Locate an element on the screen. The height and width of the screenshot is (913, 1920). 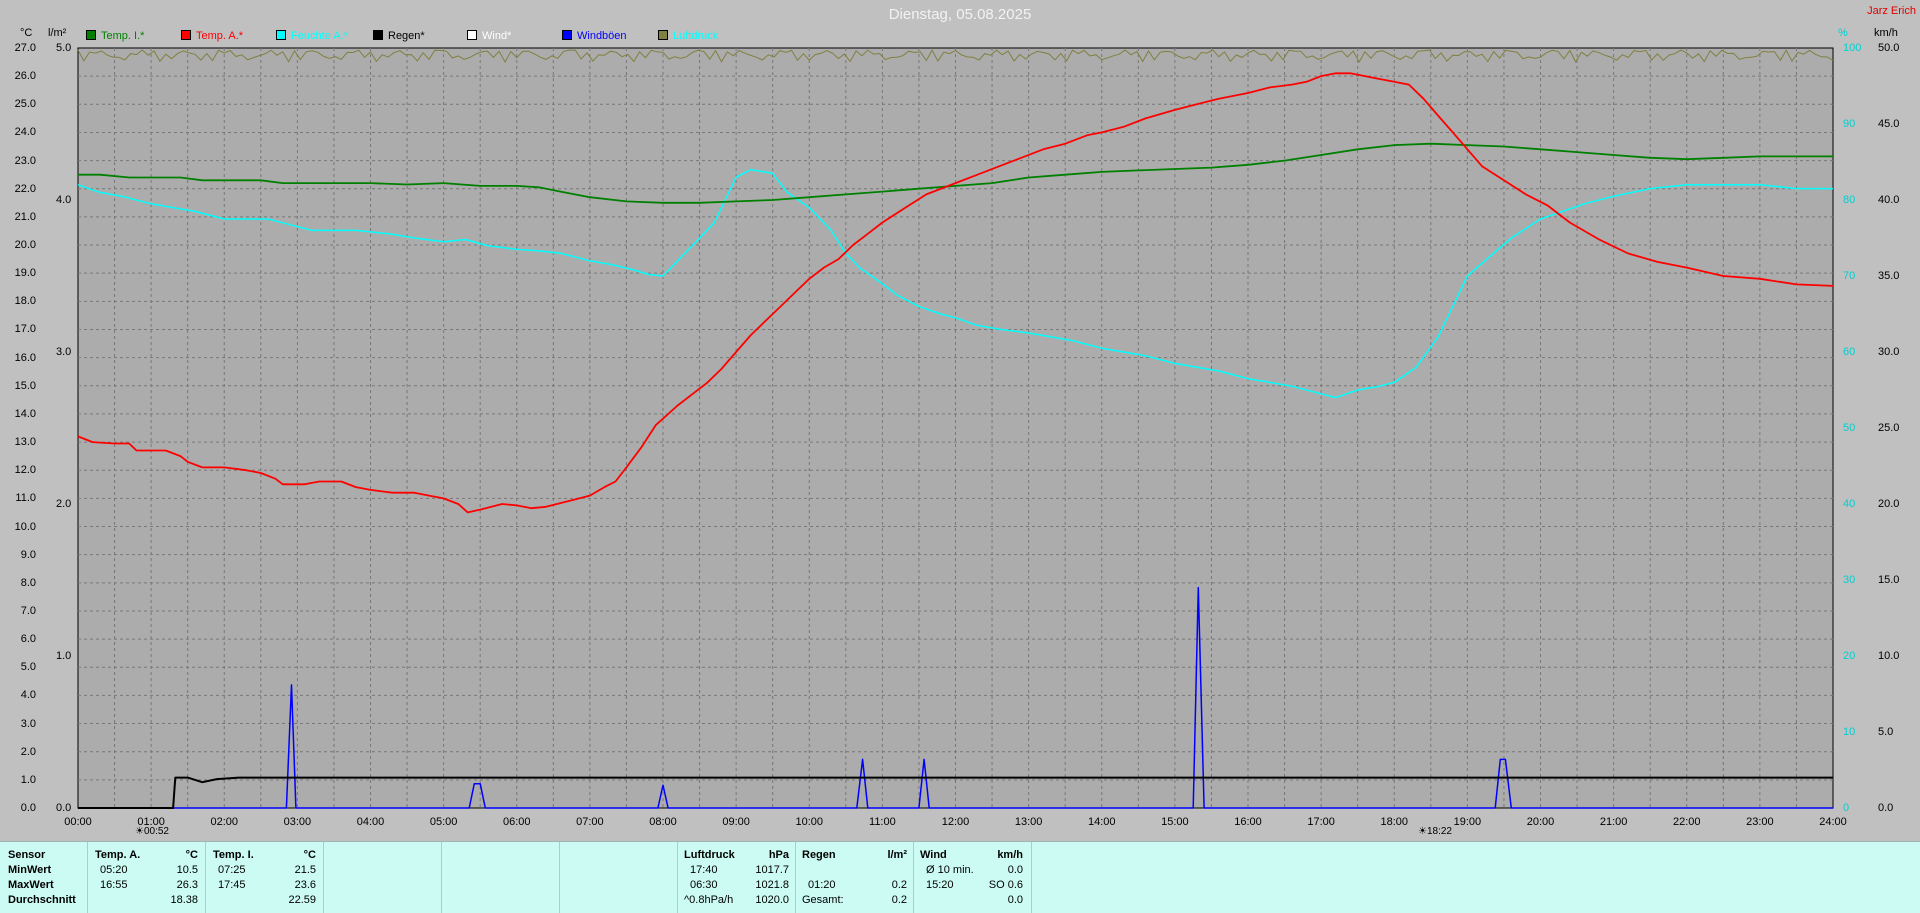
temp-tick-label: 17.0 is located at coordinates (25, 329).